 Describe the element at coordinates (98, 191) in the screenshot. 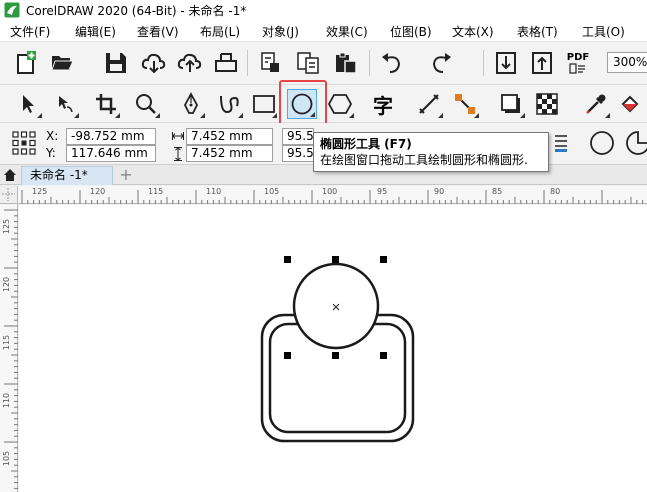

I see `ruler-h-label: 120` at that location.